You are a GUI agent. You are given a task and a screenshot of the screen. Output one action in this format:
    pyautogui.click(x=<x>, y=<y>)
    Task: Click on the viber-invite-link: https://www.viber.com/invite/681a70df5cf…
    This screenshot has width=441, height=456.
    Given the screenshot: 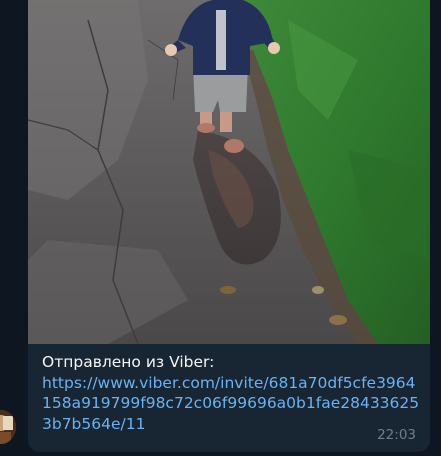 What is the action you would take?
    pyautogui.click(x=230, y=403)
    